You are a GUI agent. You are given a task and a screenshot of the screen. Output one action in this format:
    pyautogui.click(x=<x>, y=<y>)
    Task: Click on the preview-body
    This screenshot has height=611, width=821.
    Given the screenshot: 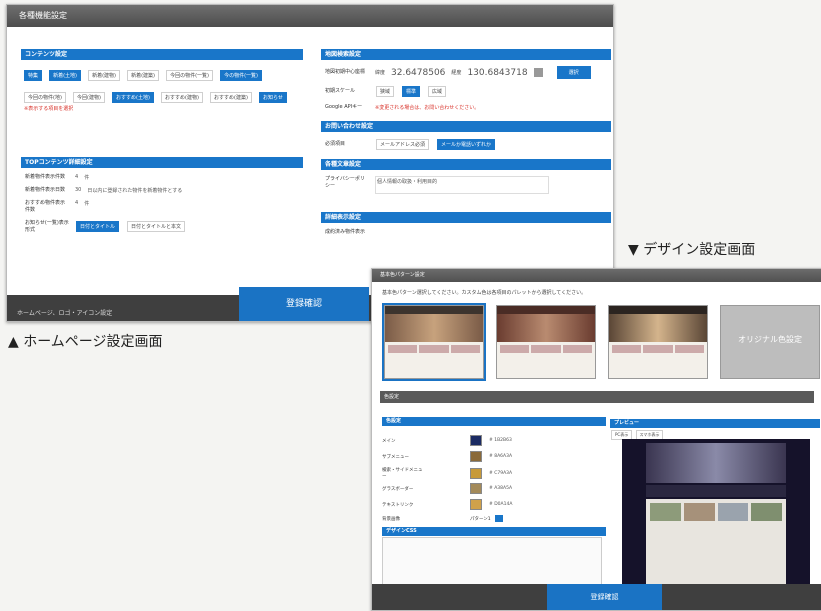 What is the action you would take?
    pyautogui.click(x=716, y=543)
    